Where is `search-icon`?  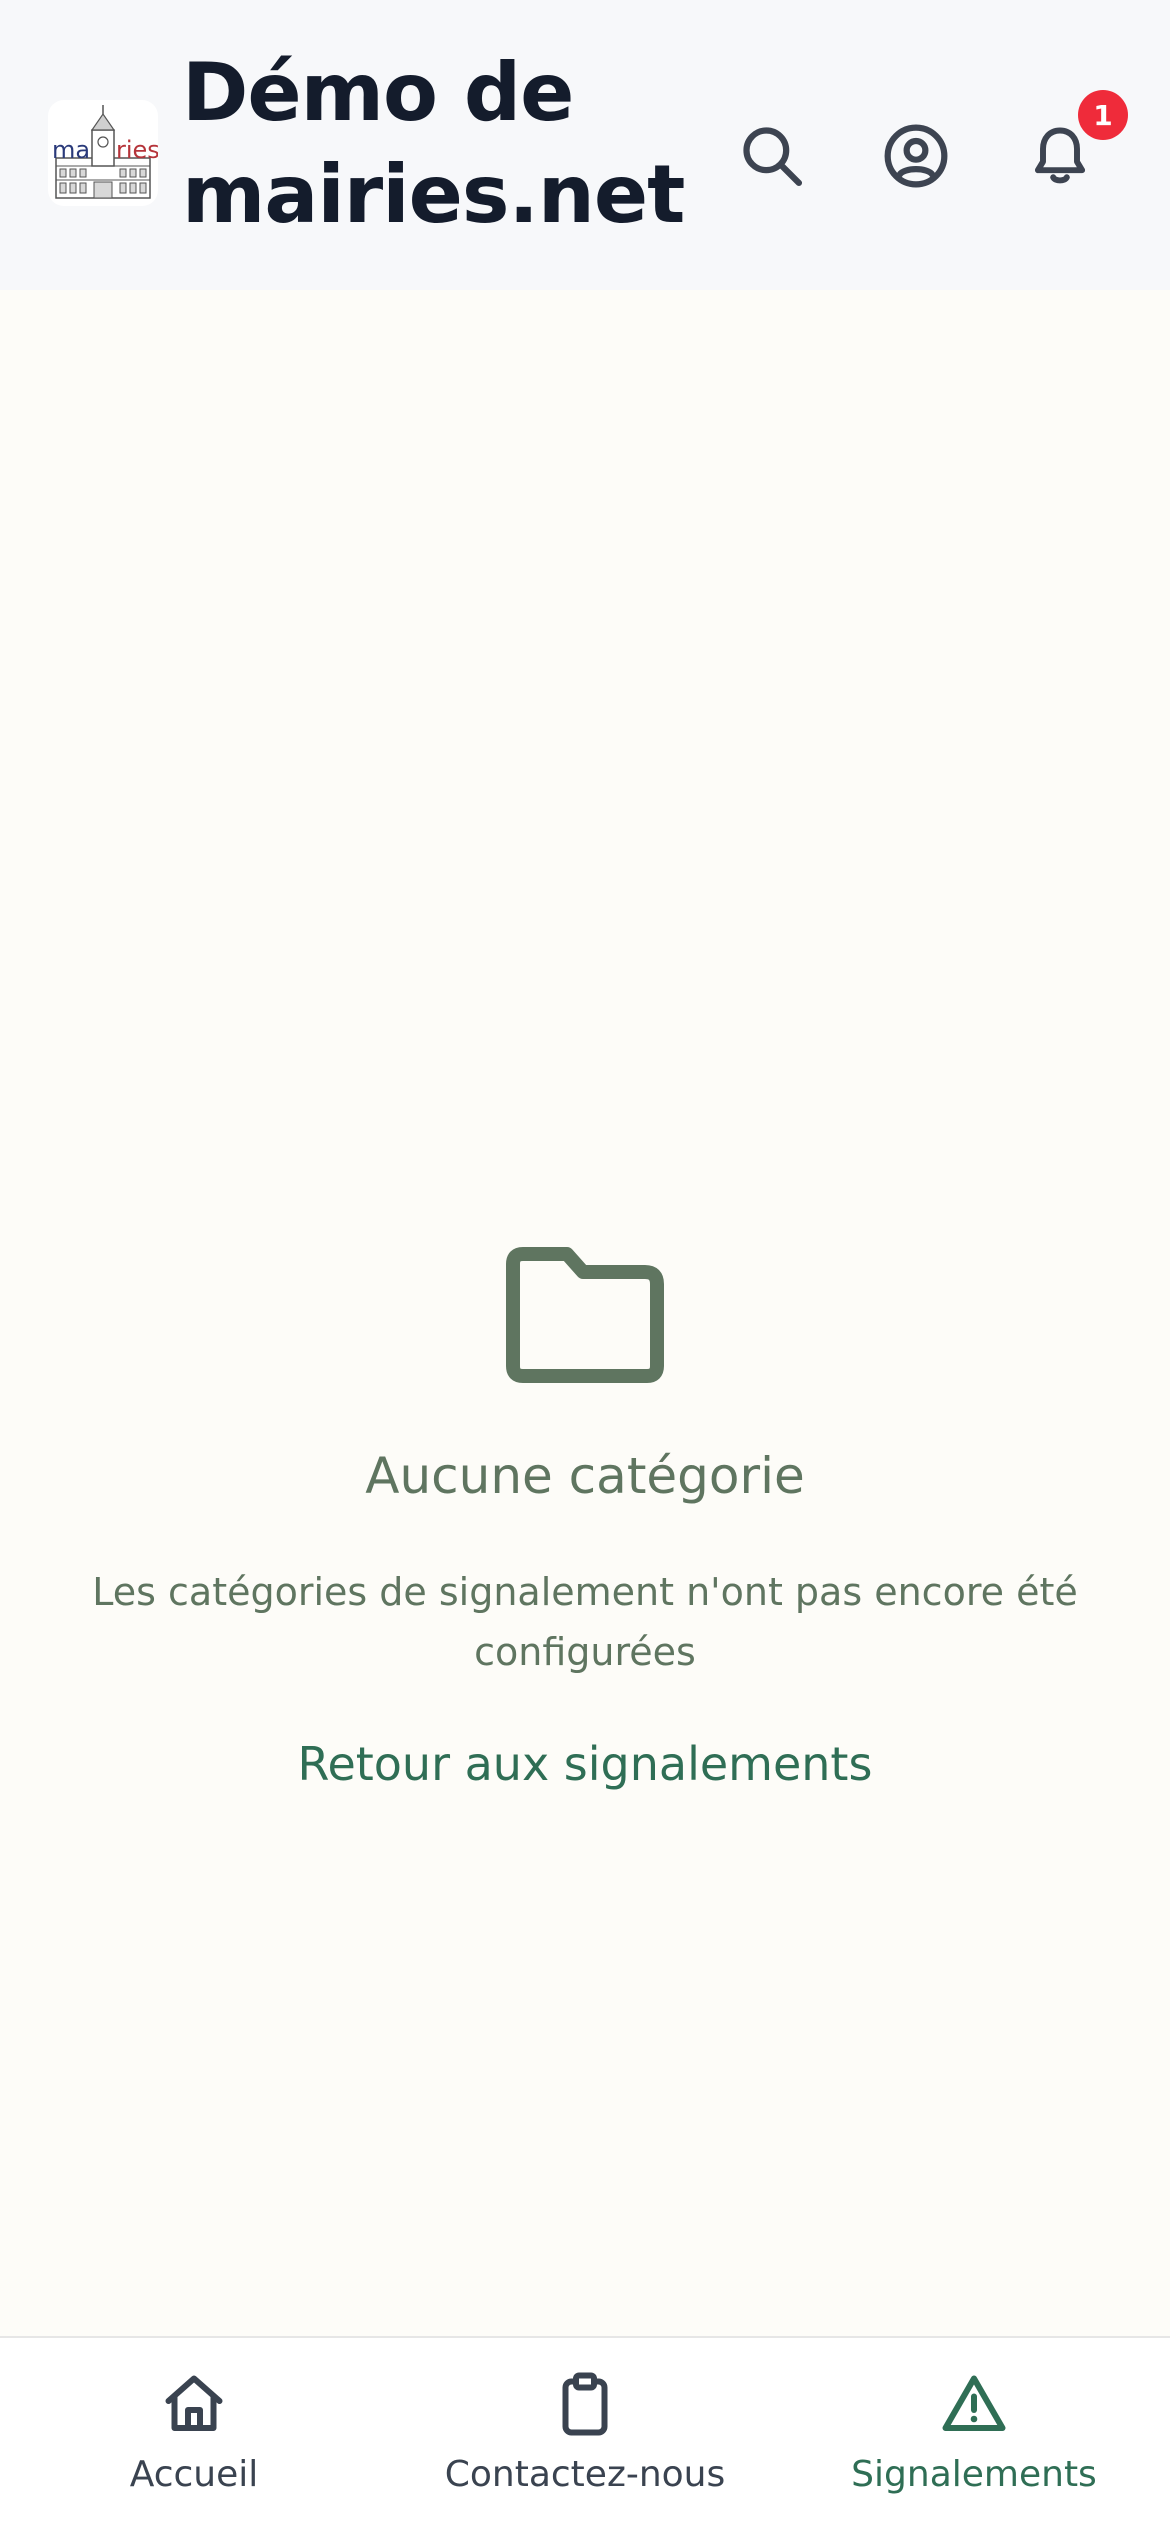 search-icon is located at coordinates (773, 157).